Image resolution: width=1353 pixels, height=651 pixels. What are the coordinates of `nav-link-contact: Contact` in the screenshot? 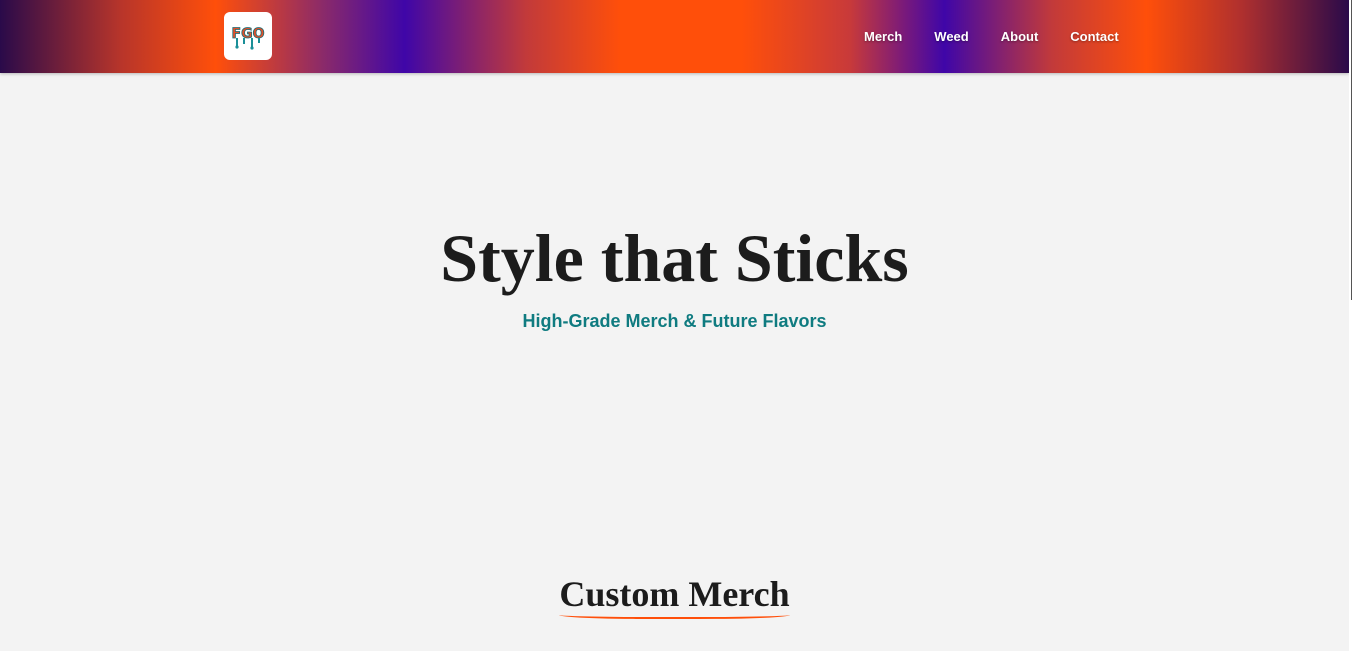 It's located at (1094, 37).